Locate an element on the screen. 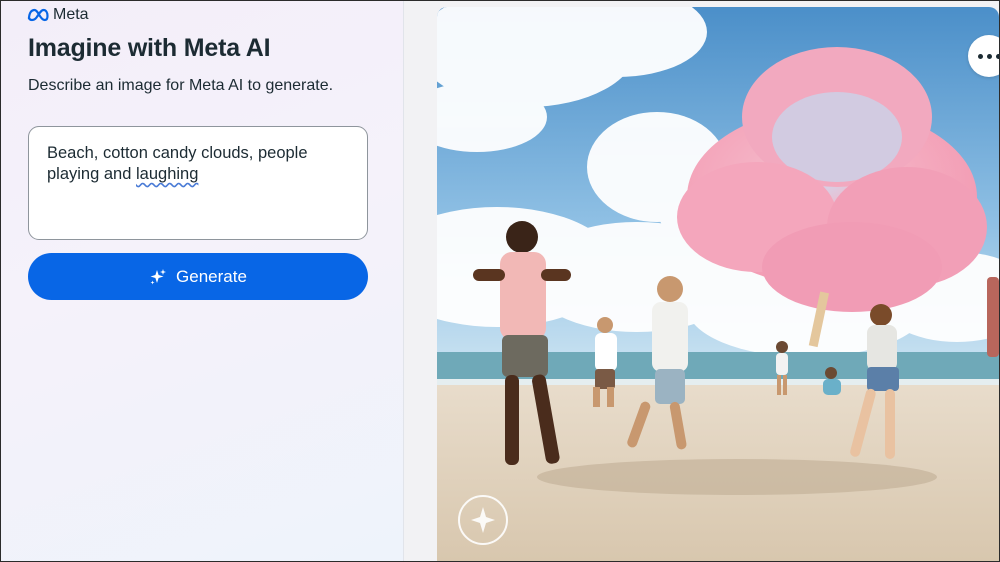 This screenshot has width=1000, height=562. sparkle-icon is located at coordinates (158, 276).